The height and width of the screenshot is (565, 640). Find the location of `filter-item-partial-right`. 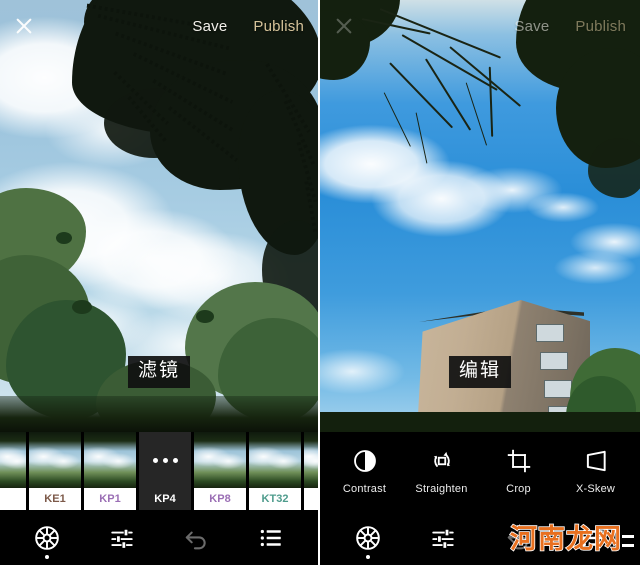

filter-item-partial-right is located at coordinates (311, 471).